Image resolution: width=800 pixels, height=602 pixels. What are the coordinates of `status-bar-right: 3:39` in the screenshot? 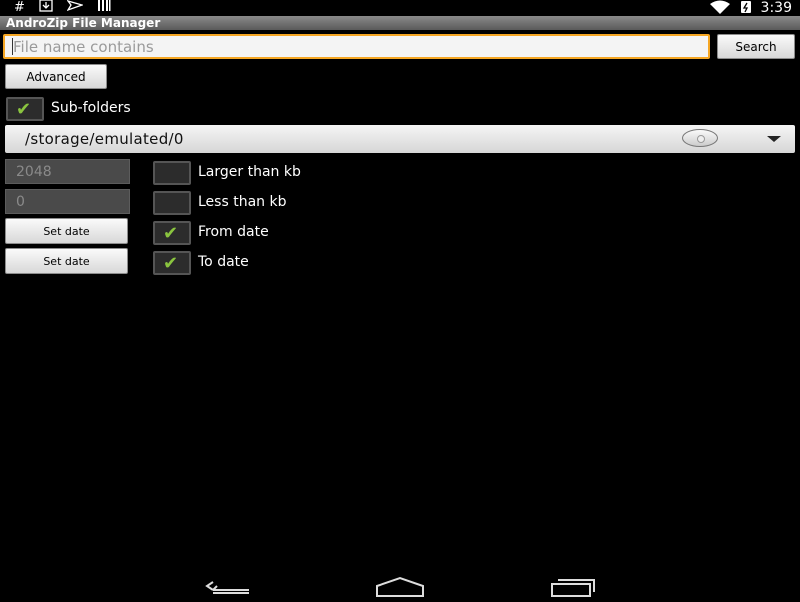 It's located at (750, 8).